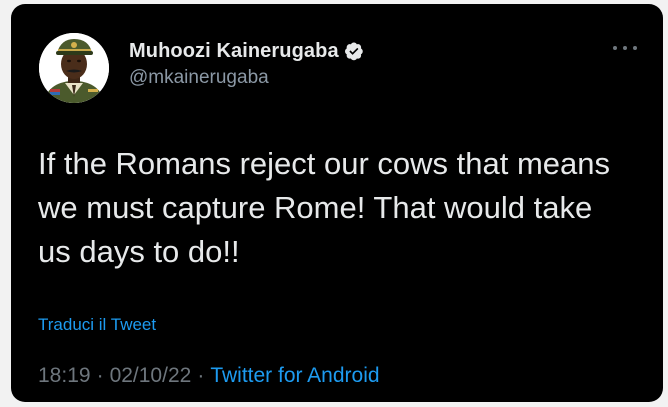 The height and width of the screenshot is (407, 668). I want to click on author-row: Muhoozi Kainerugaba, so click(246, 51).